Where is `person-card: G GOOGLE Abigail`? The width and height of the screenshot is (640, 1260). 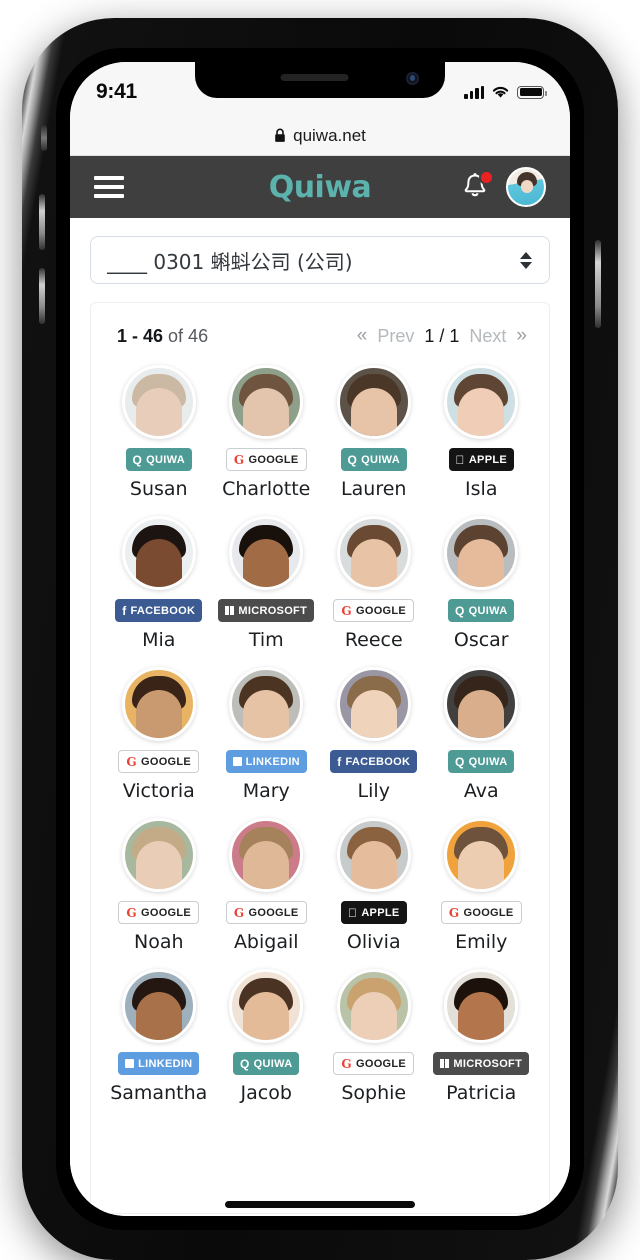
person-card: G GOOGLE Abigail is located at coordinates (267, 885).